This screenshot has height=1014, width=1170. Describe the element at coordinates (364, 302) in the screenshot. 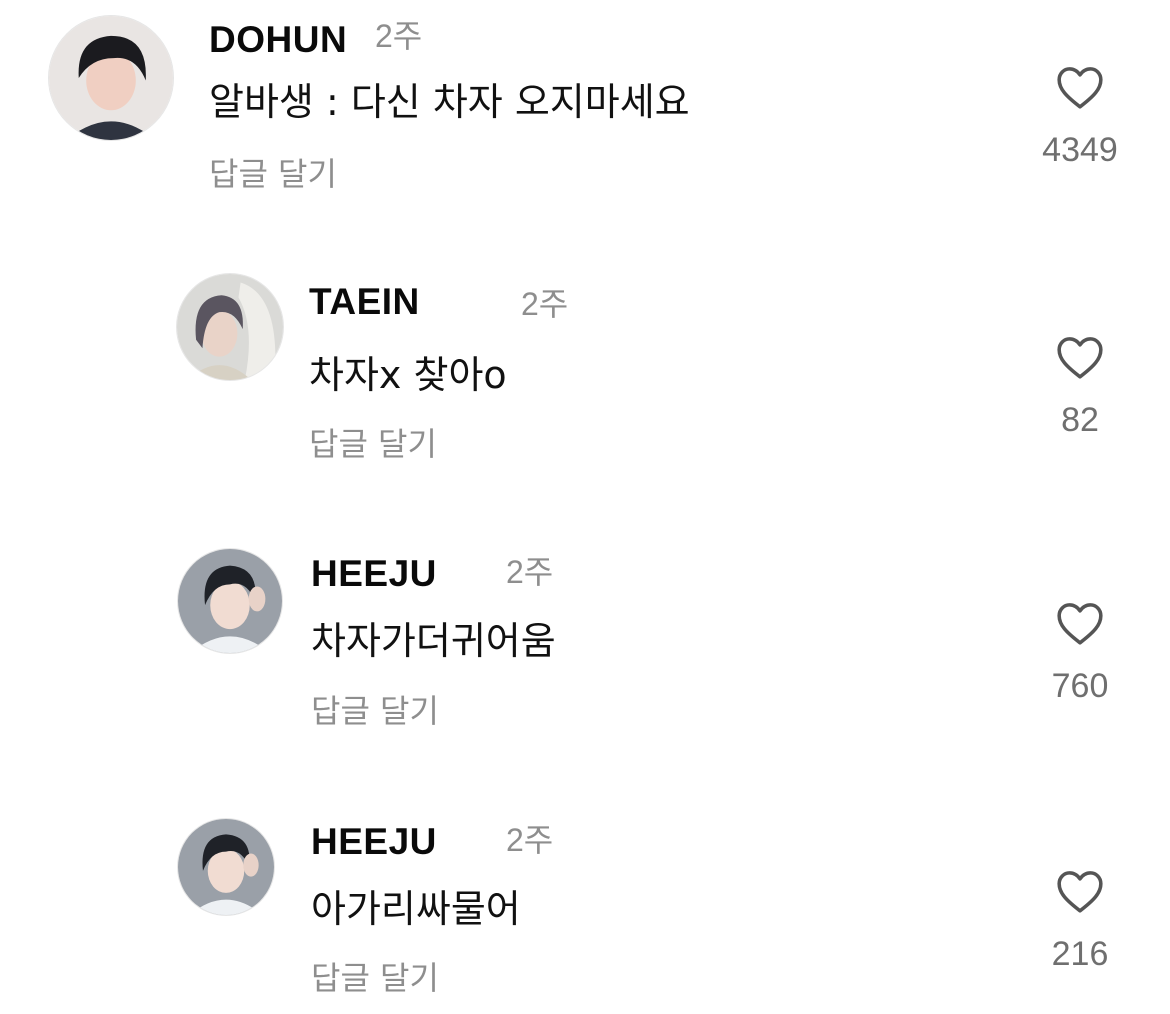

I see `comment-username: TAEIN` at that location.